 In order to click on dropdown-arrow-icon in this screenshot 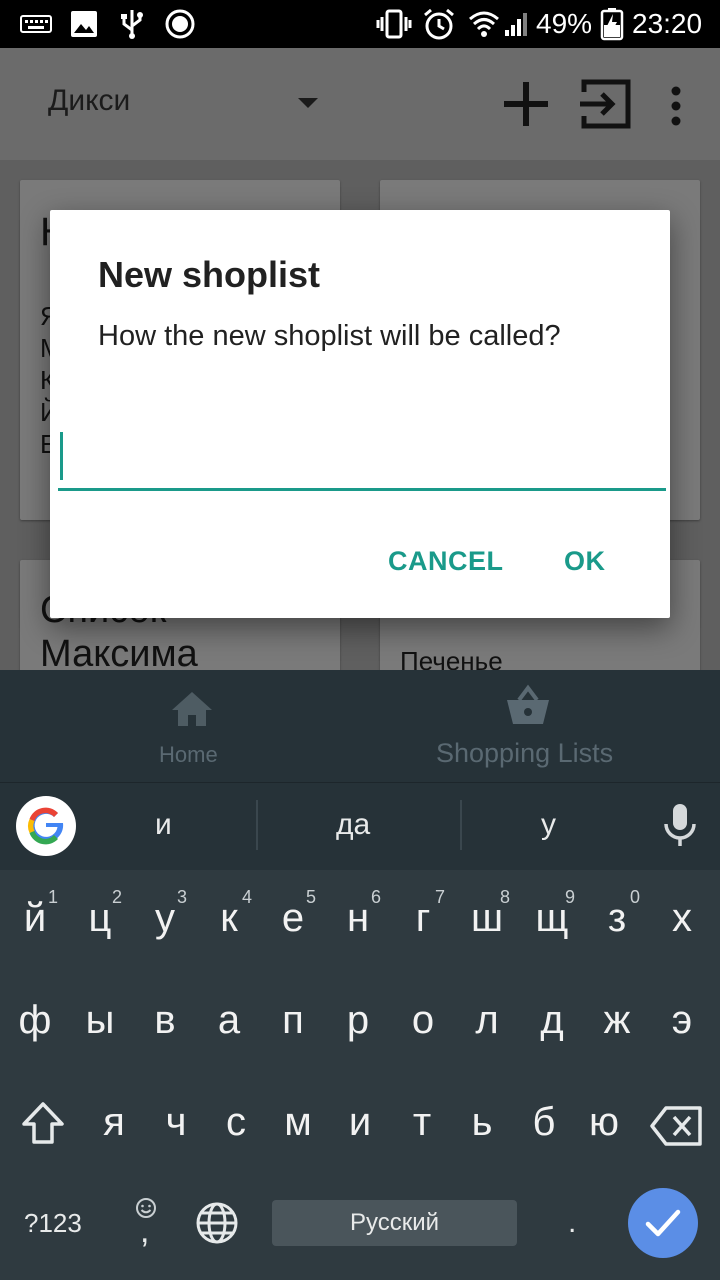, I will do `click(308, 103)`.